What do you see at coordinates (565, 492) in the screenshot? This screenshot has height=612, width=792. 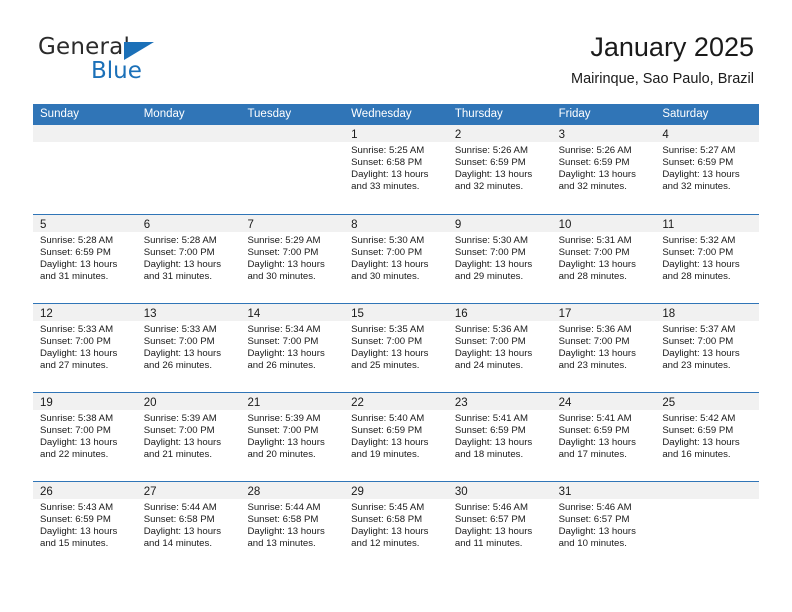 I see `day-number: 31` at bounding box center [565, 492].